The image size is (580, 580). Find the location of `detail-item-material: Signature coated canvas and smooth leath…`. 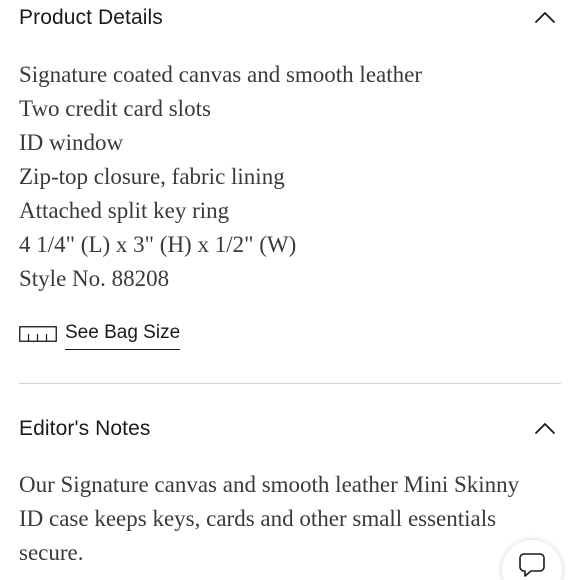

detail-item-material: Signature coated canvas and smooth leath… is located at coordinates (220, 74).